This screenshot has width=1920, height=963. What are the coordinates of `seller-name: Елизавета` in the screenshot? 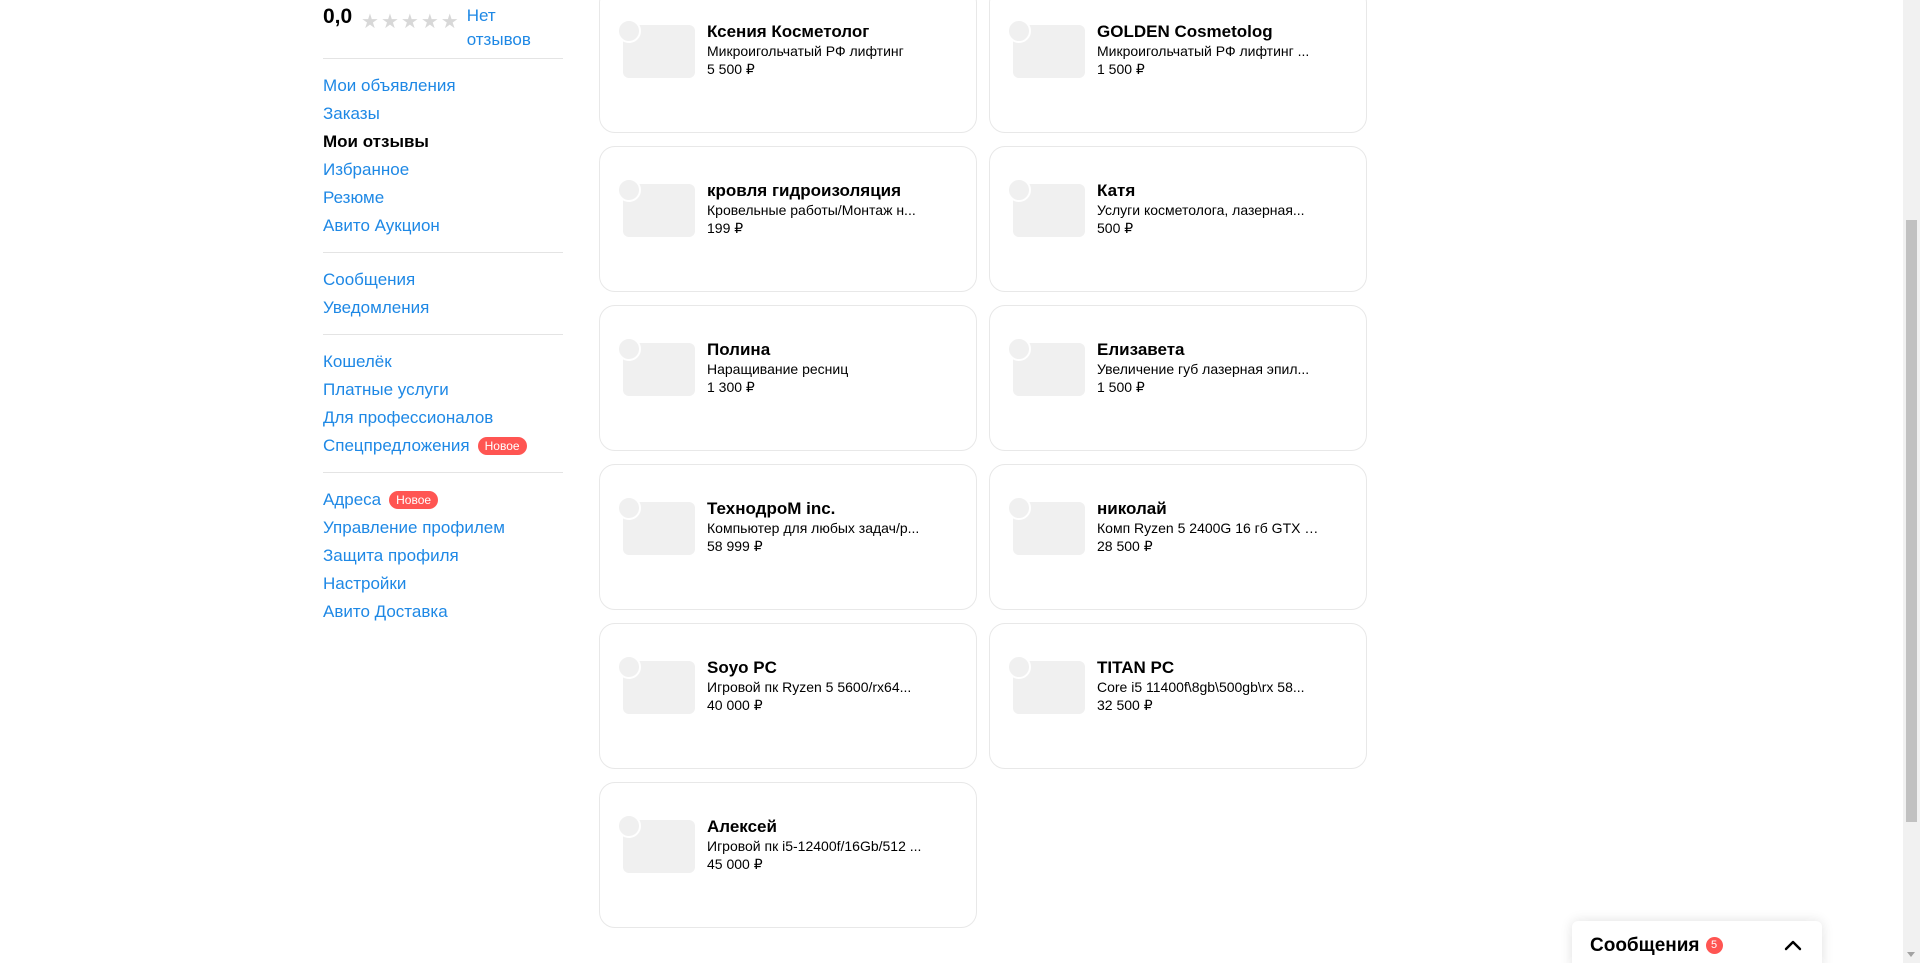 It's located at (1141, 349).